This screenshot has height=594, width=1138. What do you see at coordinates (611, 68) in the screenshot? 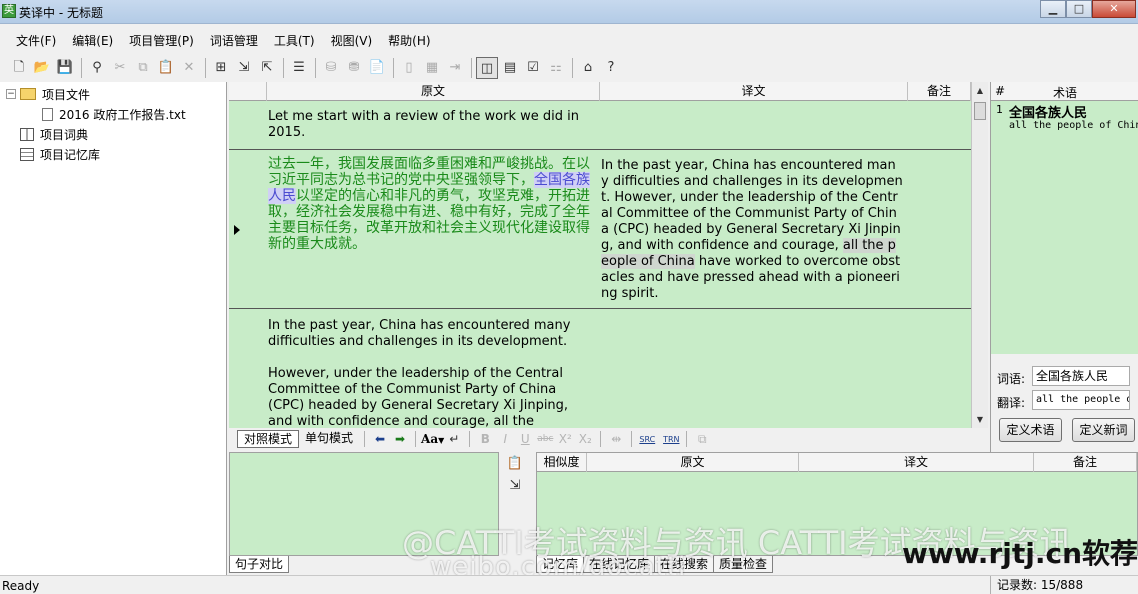
I see `help-icon: ?` at bounding box center [611, 68].